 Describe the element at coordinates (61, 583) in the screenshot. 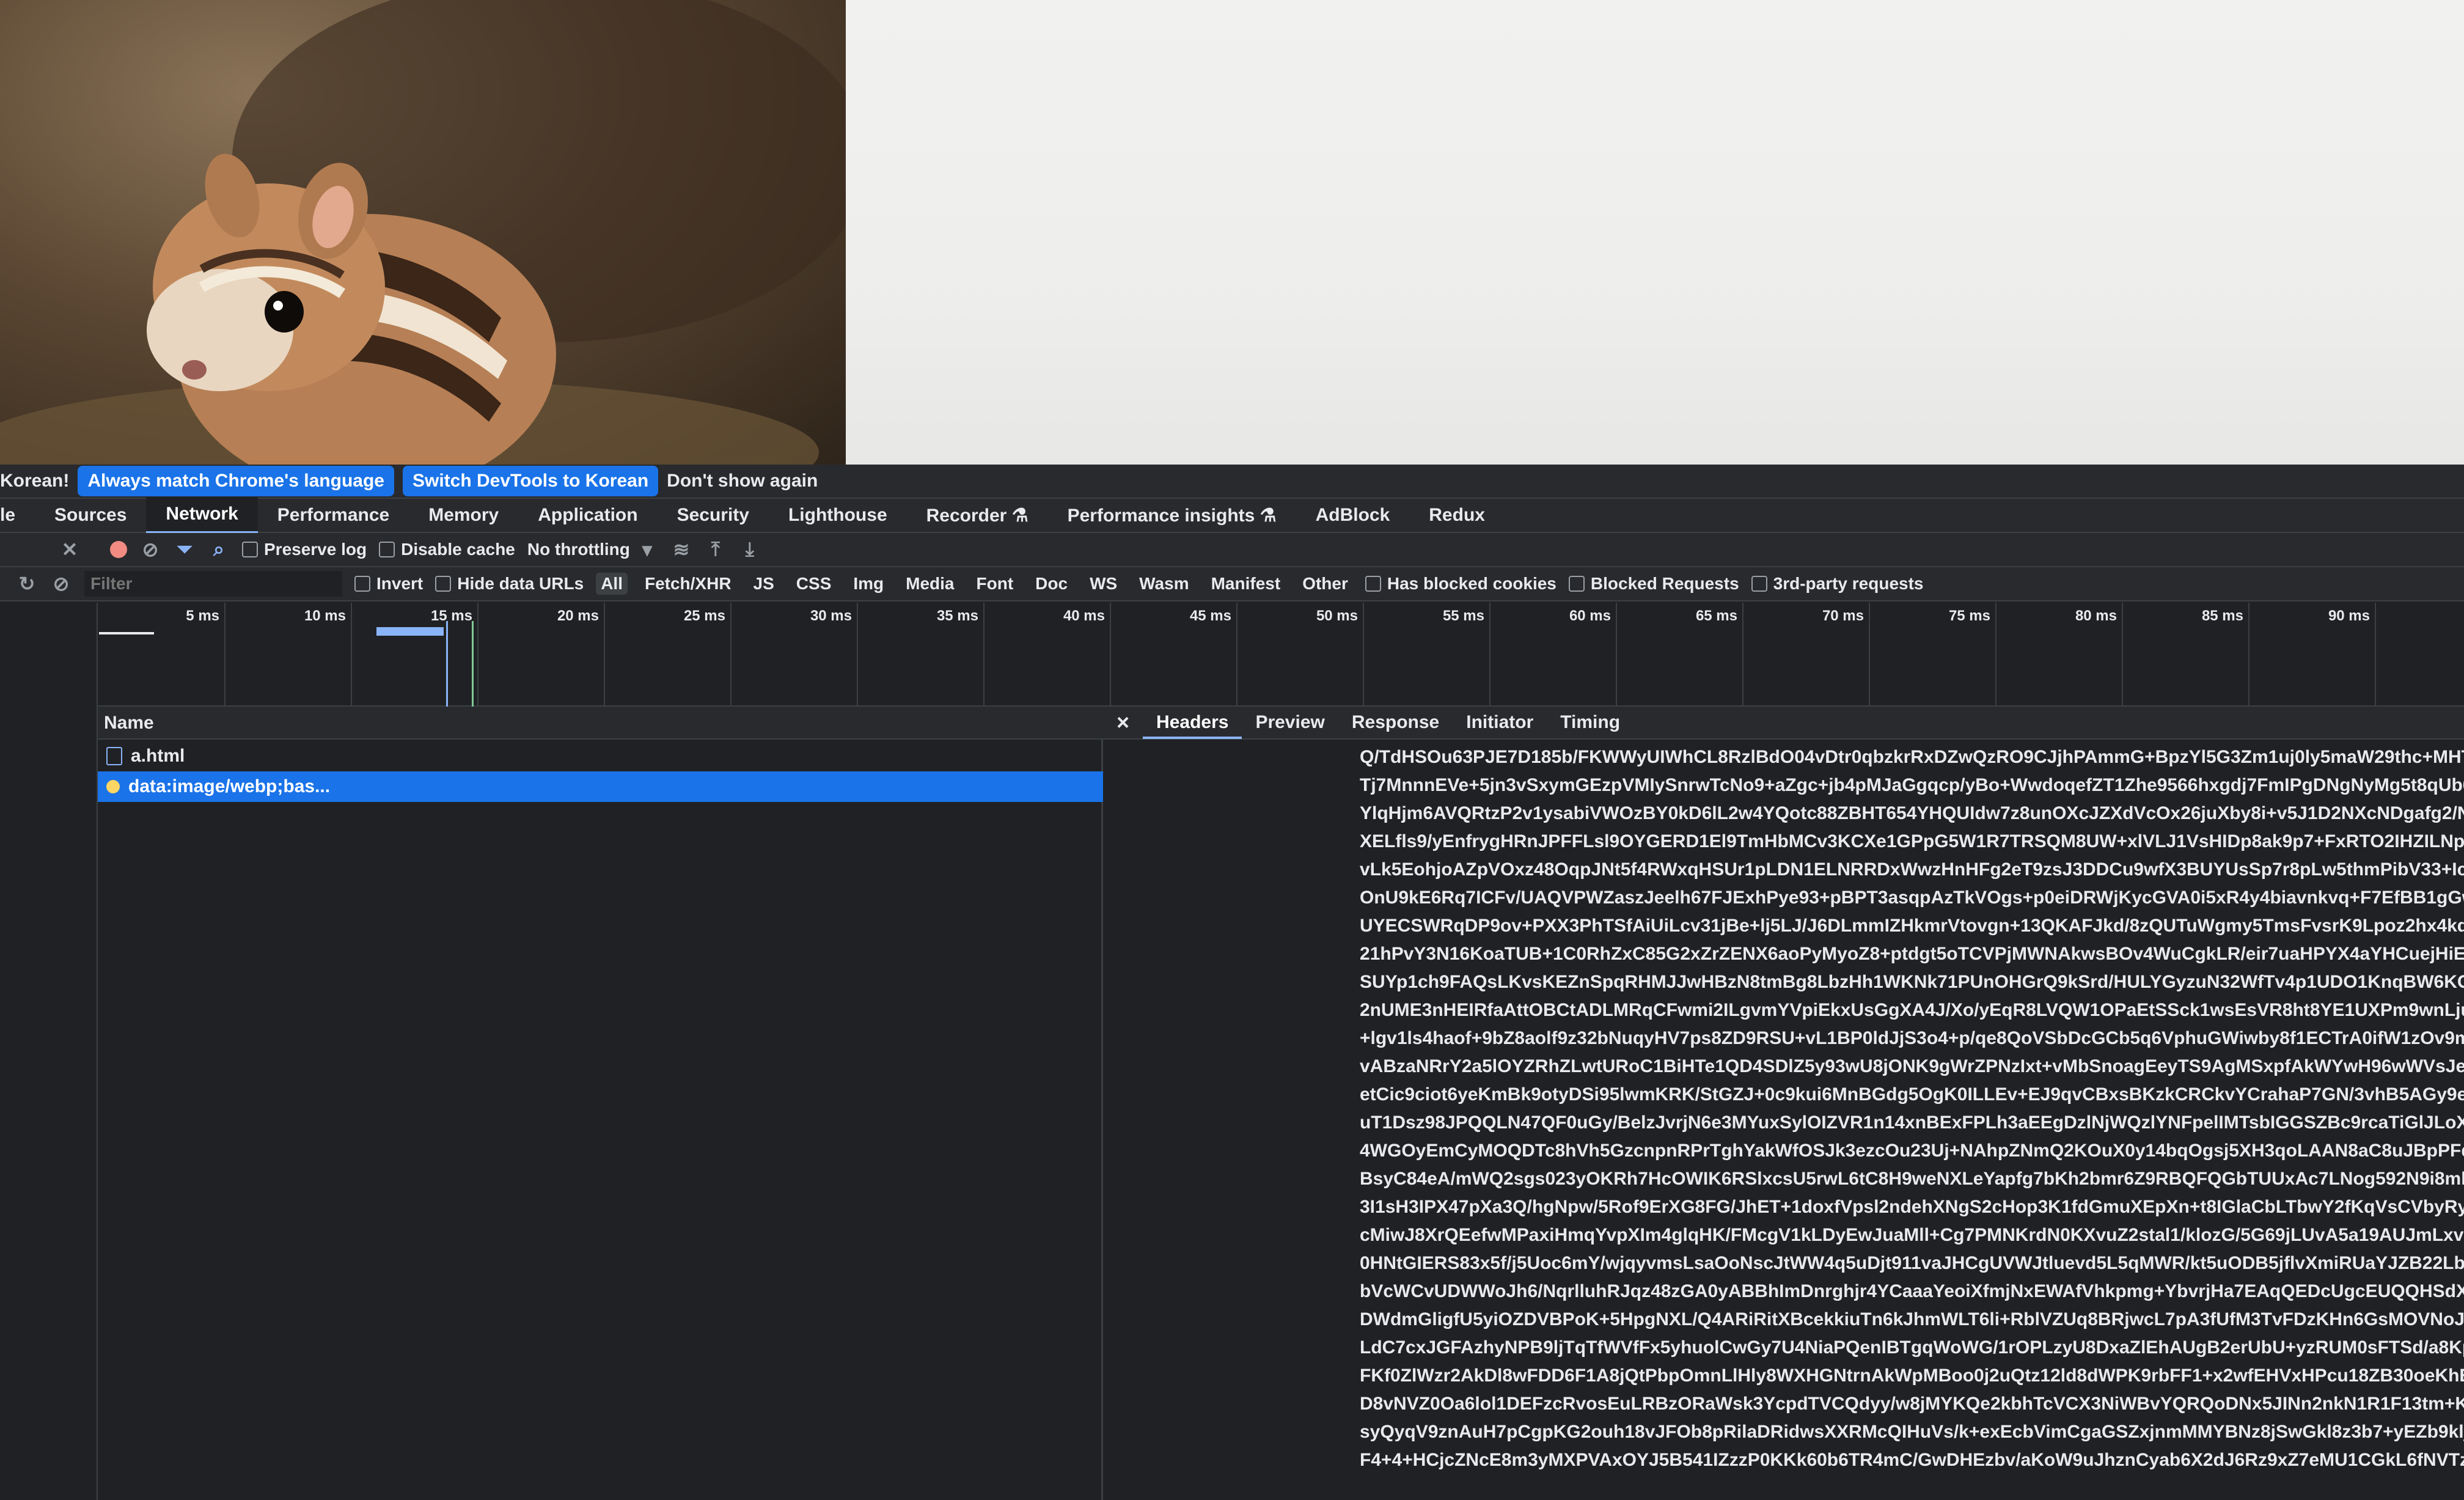

I see `block-icon: ⊘` at that location.